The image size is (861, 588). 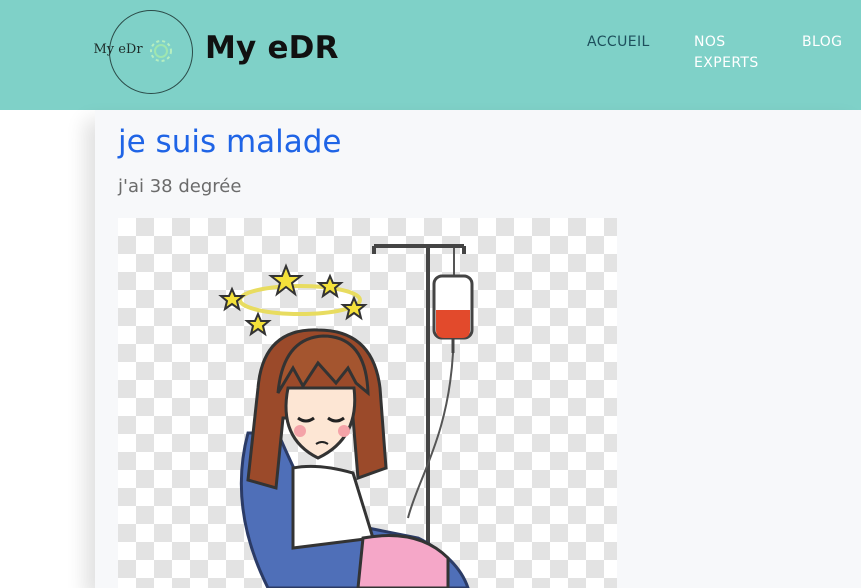 What do you see at coordinates (230, 142) in the screenshot?
I see `post-title-link: je suis malade` at bounding box center [230, 142].